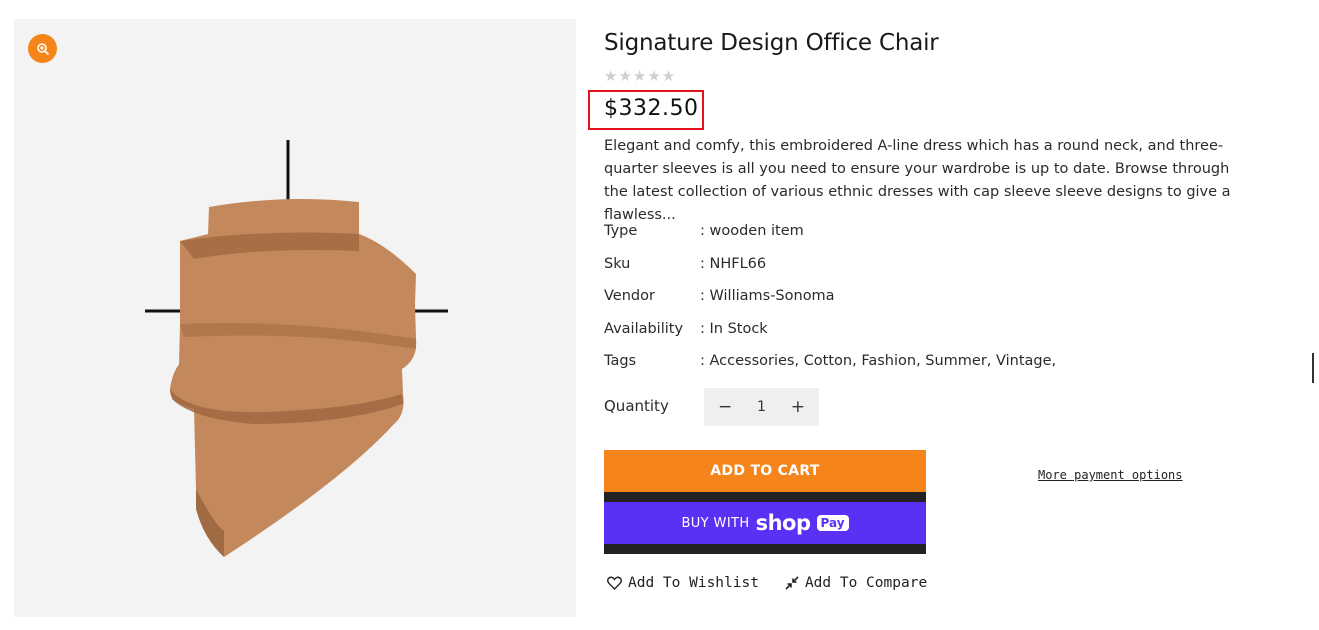 This screenshot has width=1319, height=630. I want to click on detail-type: Type : wooden item, so click(704, 231).